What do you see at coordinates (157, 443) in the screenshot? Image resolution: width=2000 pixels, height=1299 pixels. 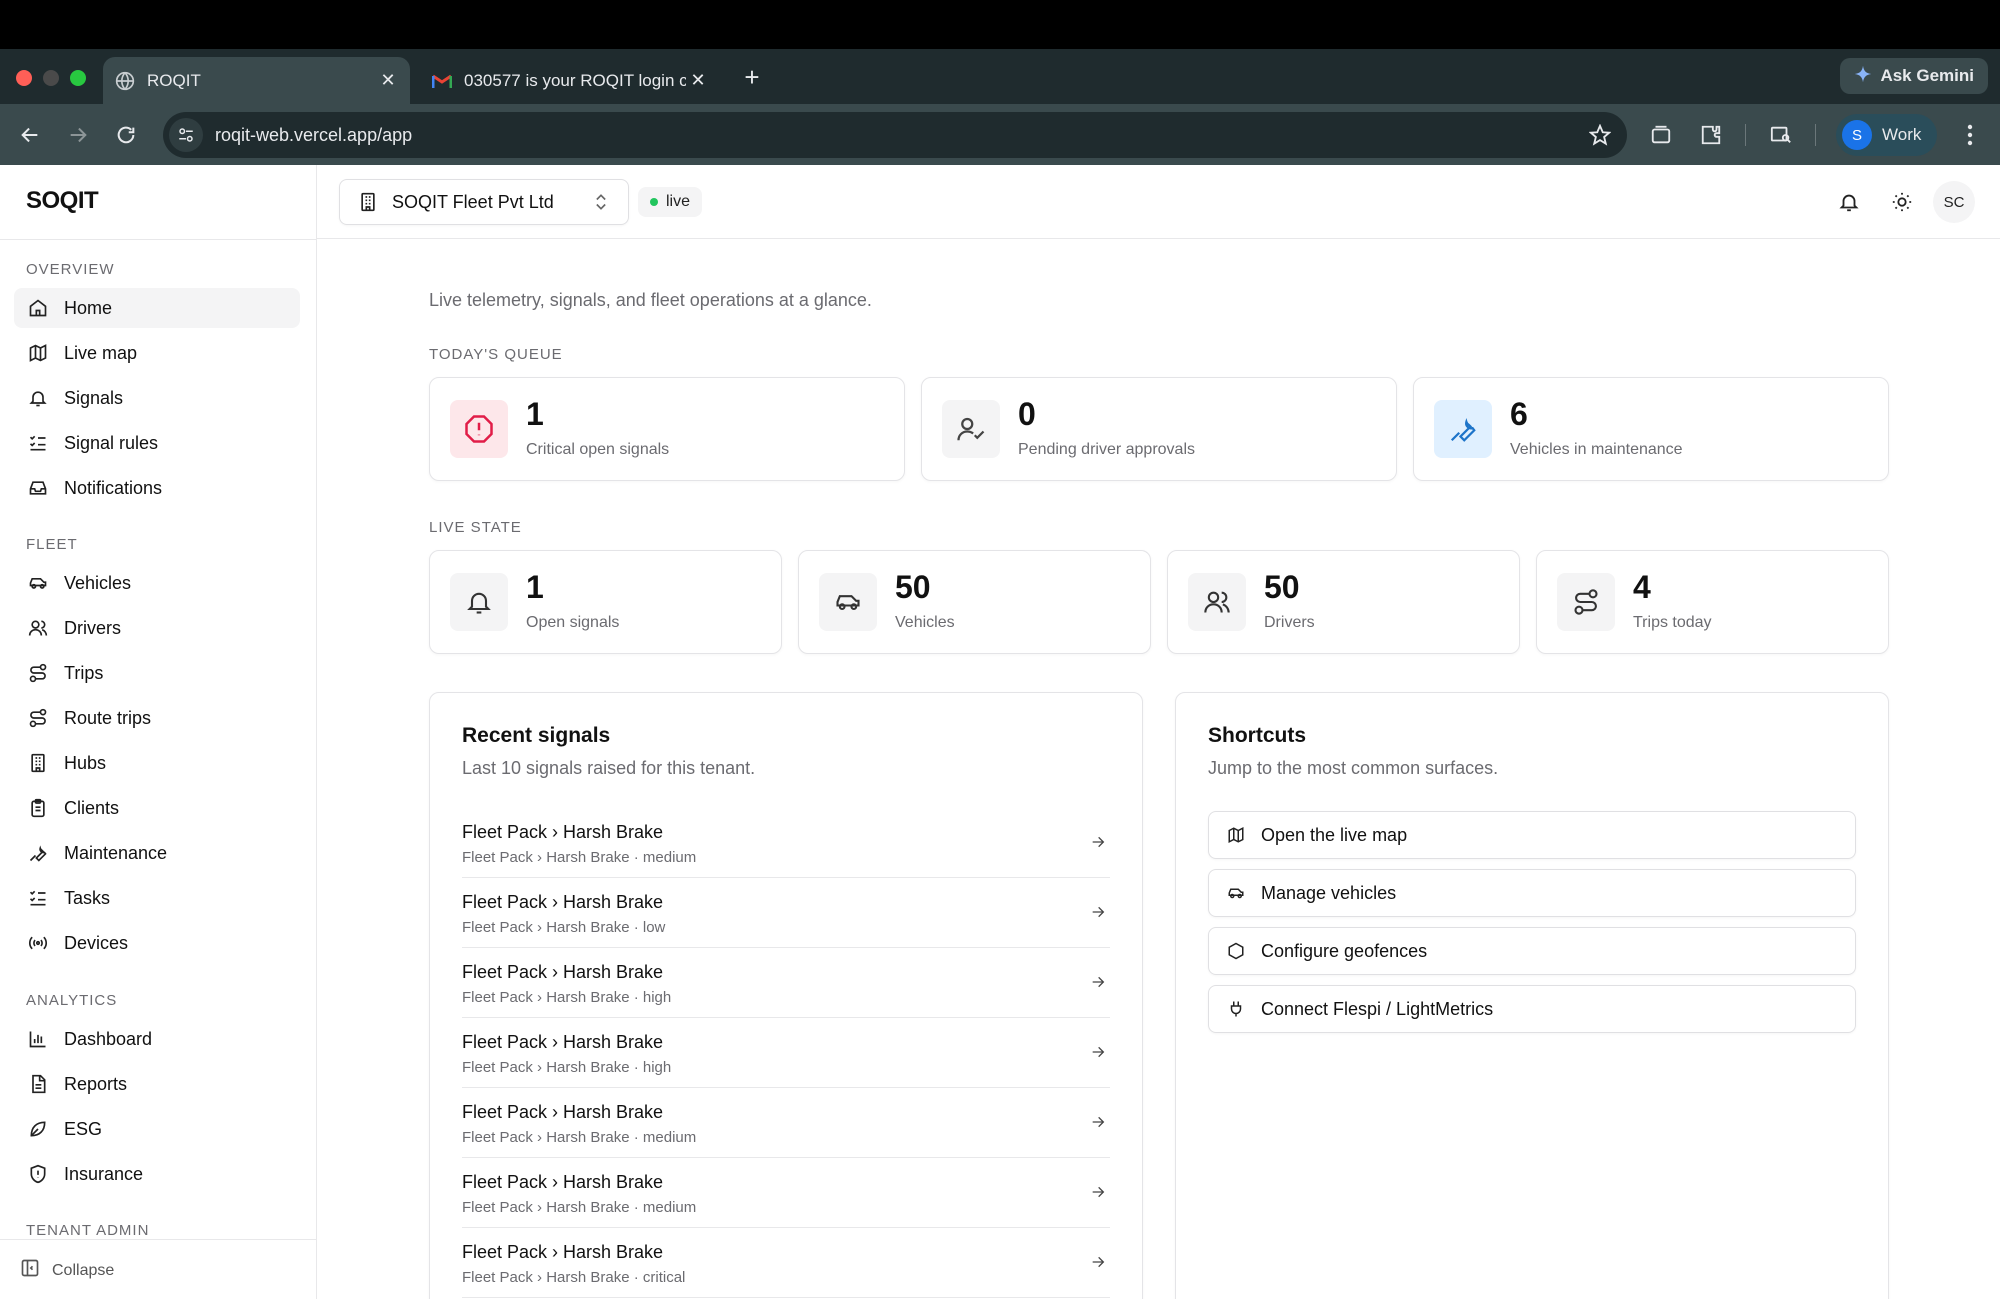 I see `sidebar-item-signal-rules: Signal rules` at bounding box center [157, 443].